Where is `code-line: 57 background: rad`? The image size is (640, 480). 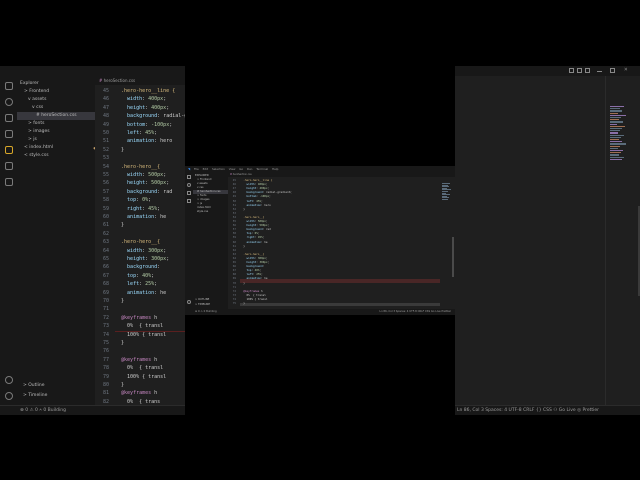 code-line: 57 background: rad is located at coordinates (140, 192).